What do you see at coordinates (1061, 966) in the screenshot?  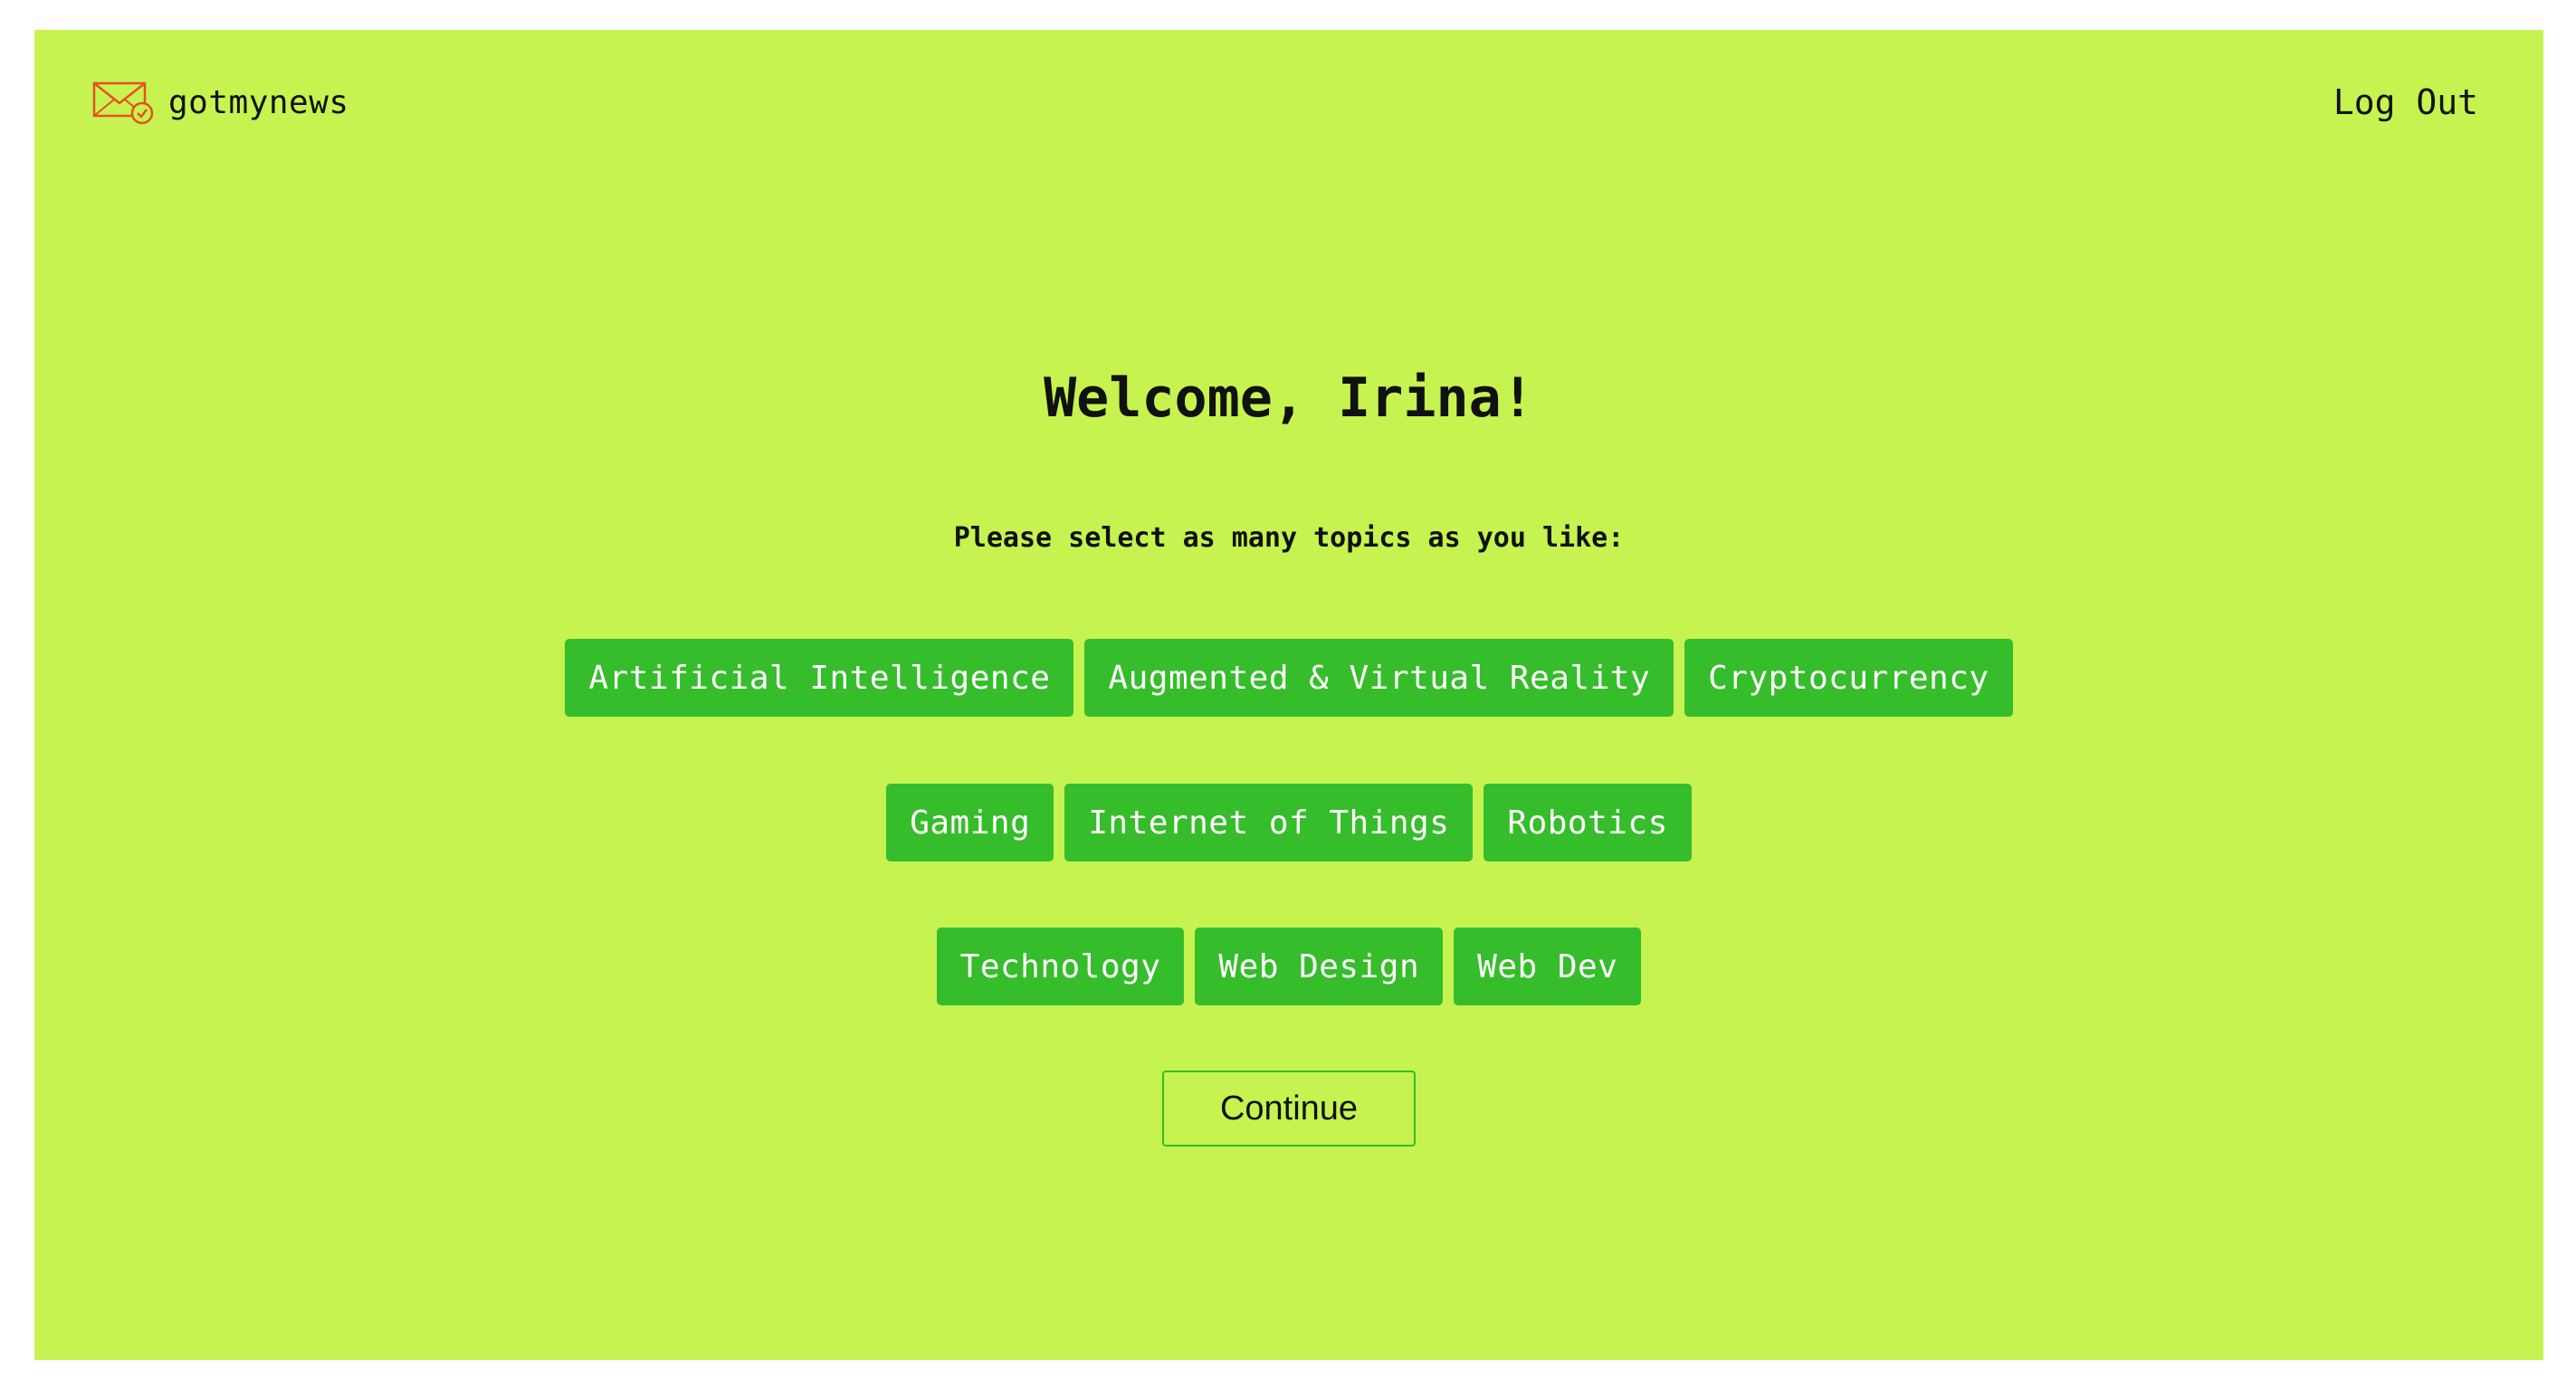 I see `topic-technology-button: Technology` at bounding box center [1061, 966].